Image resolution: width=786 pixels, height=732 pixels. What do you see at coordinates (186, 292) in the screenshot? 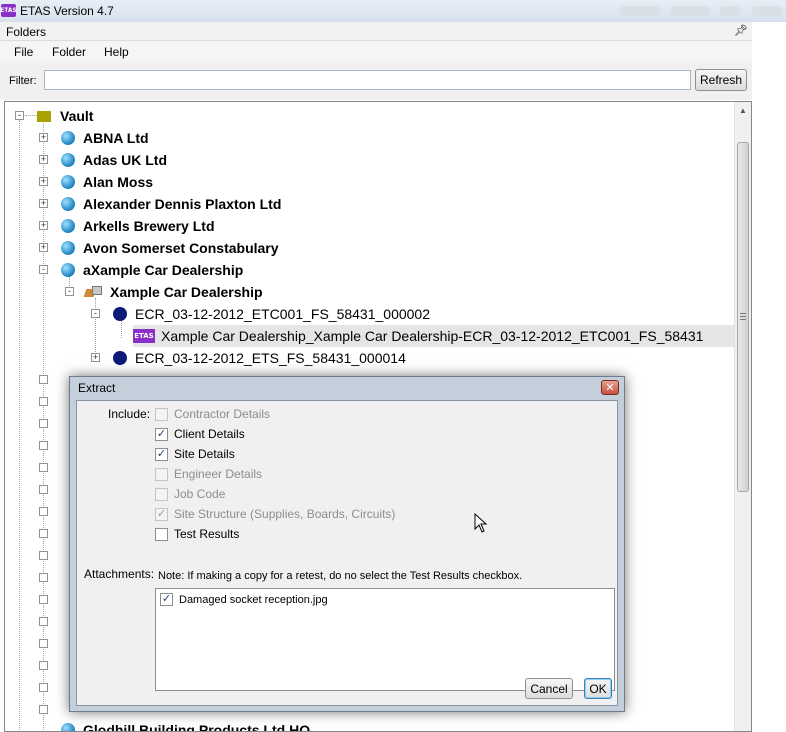
I see `tree-node-label: Xample Car Dealership` at bounding box center [186, 292].